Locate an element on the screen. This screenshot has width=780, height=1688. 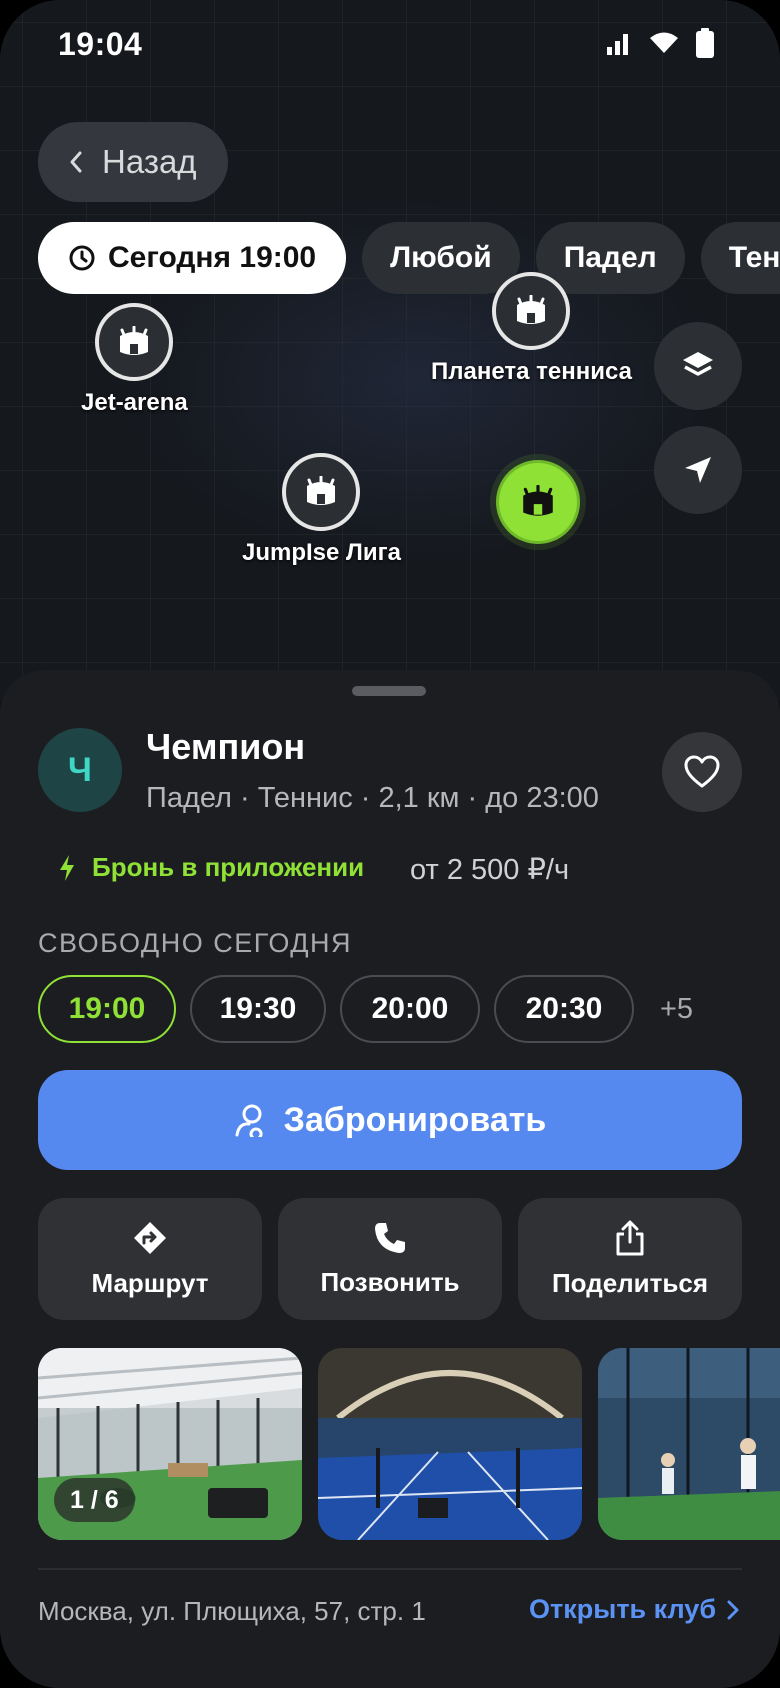
in-app-booking-badge: Бронь в приложении is located at coordinates (211, 867).